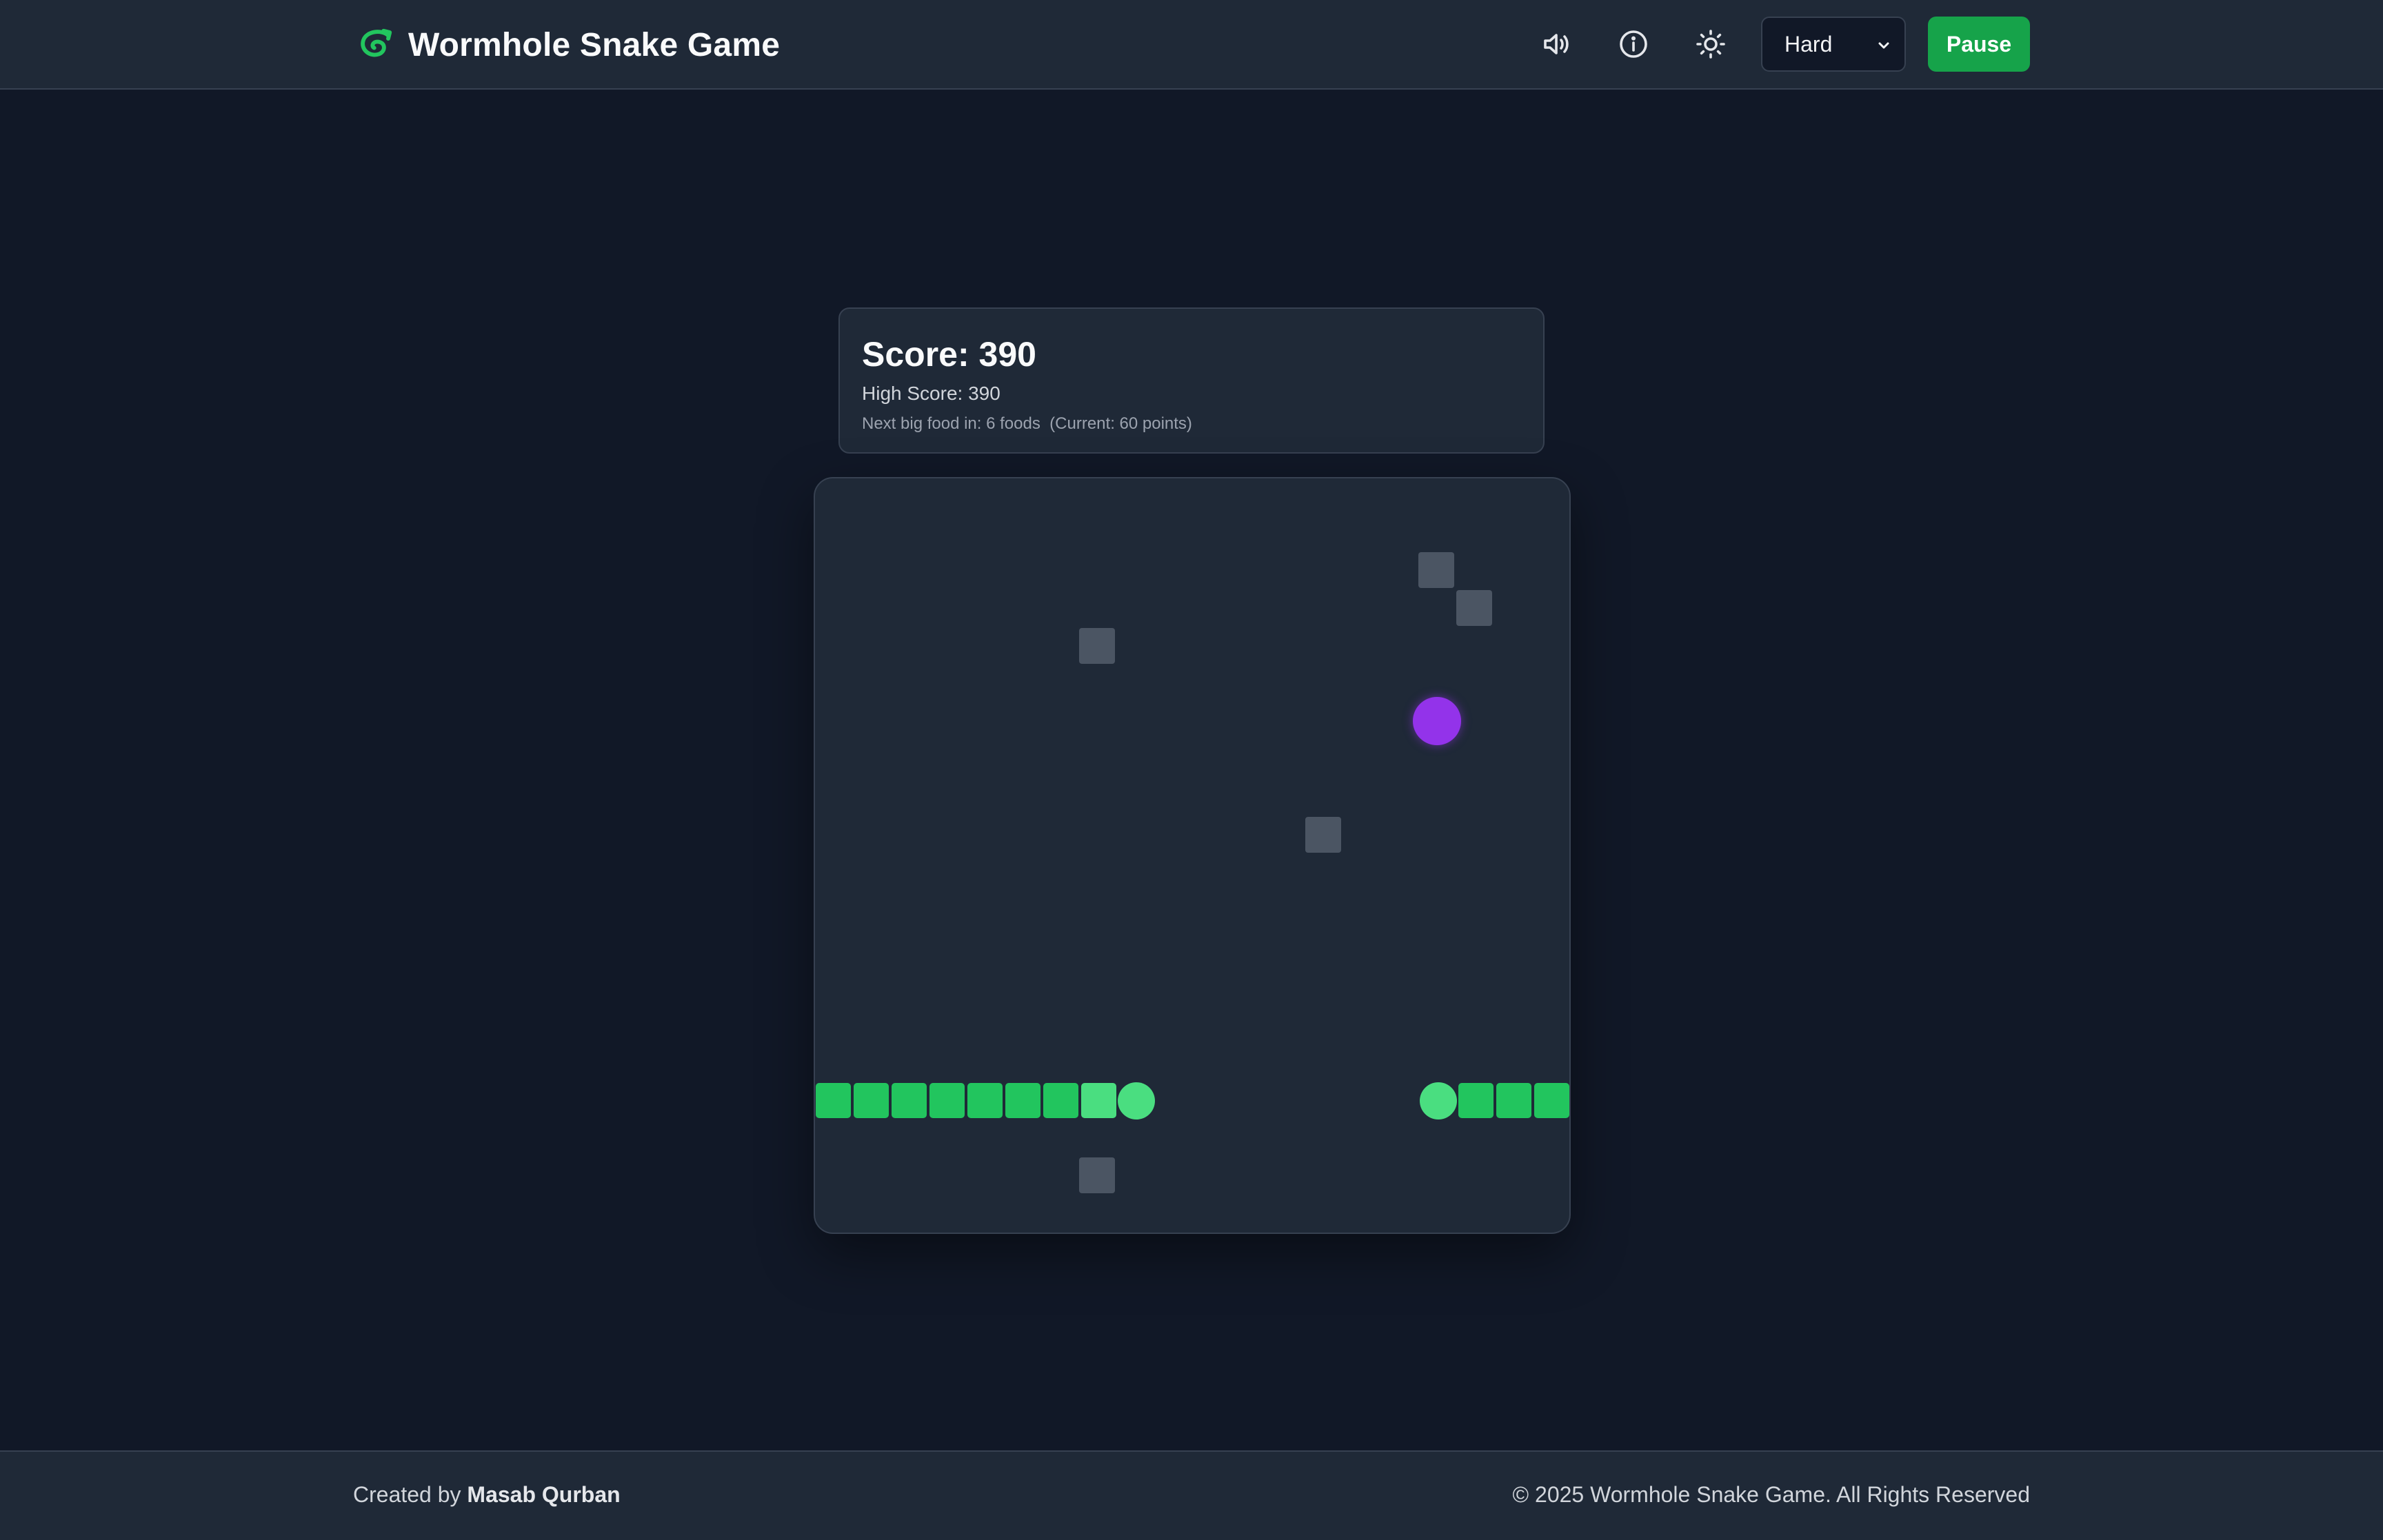 This screenshot has height=1540, width=2383. Describe the element at coordinates (407, 1495) in the screenshot. I see `credit-prefix: Created by` at that location.